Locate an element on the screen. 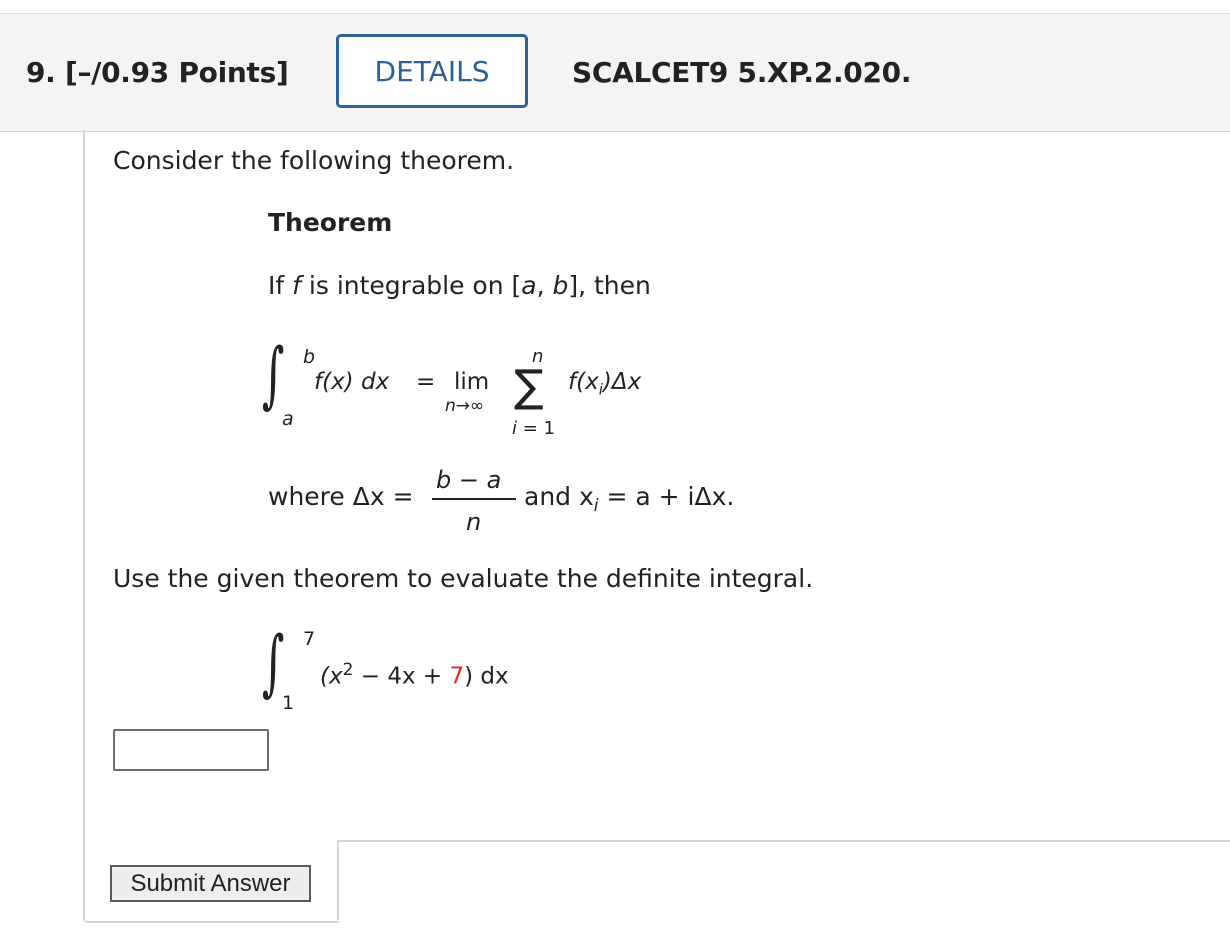 Image resolution: width=1230 pixels, height=952 pixels. theorem-condition: If f is integrable on [a, b], then is located at coordinates (459, 285).